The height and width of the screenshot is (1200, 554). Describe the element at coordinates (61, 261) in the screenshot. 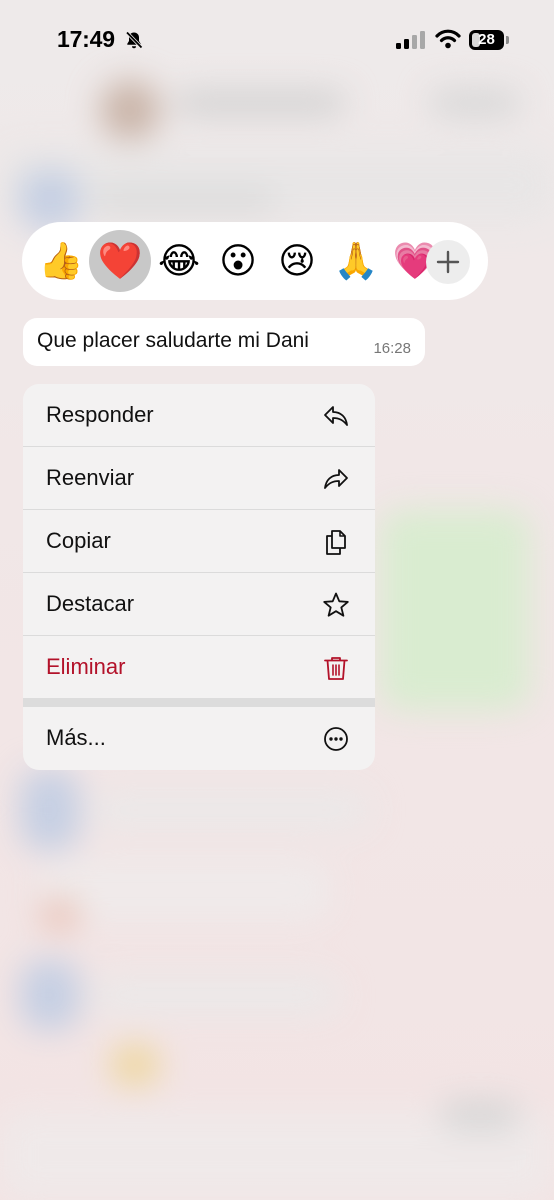

I see `reaction-thumbs-up: 👍` at that location.